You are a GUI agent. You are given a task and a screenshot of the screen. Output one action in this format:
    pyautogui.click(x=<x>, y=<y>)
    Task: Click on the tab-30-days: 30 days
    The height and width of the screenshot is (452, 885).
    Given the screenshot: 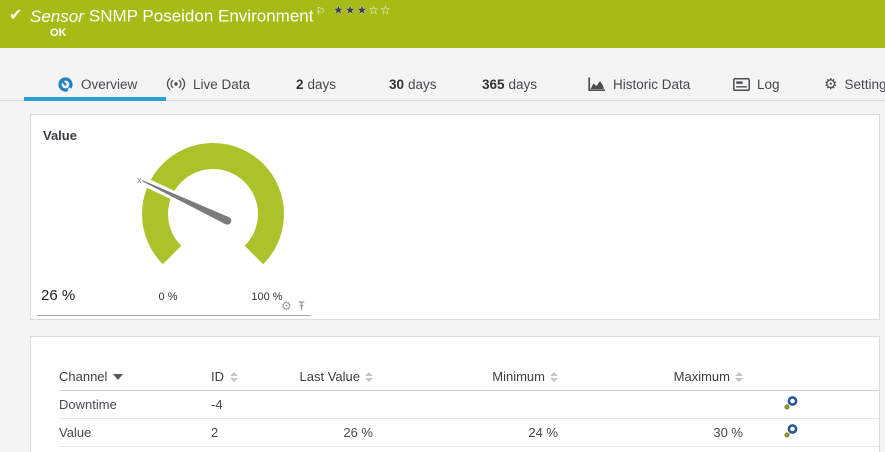 What is the action you would take?
    pyautogui.click(x=413, y=84)
    